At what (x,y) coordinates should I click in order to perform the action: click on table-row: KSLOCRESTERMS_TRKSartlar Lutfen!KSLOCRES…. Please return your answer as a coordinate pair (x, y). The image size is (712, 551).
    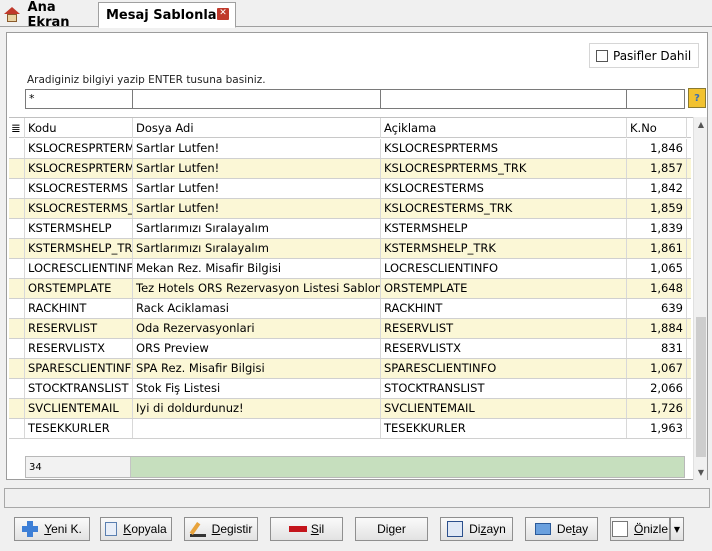
    Looking at the image, I should click on (350, 209).